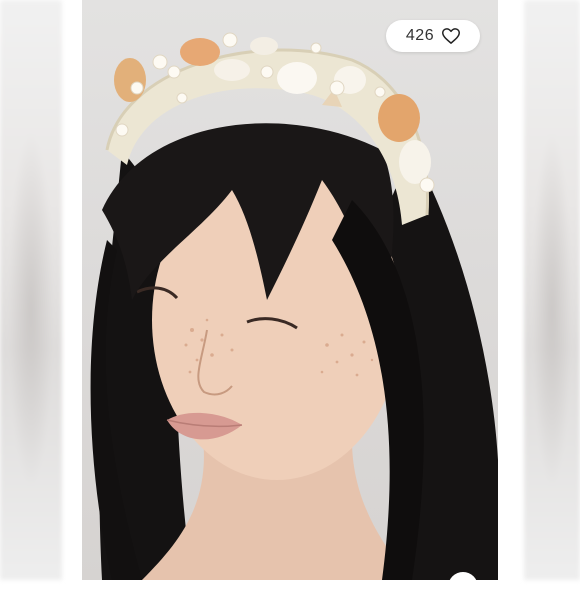 This screenshot has height=602, width=580. I want to click on background-blur-left, so click(31, 290).